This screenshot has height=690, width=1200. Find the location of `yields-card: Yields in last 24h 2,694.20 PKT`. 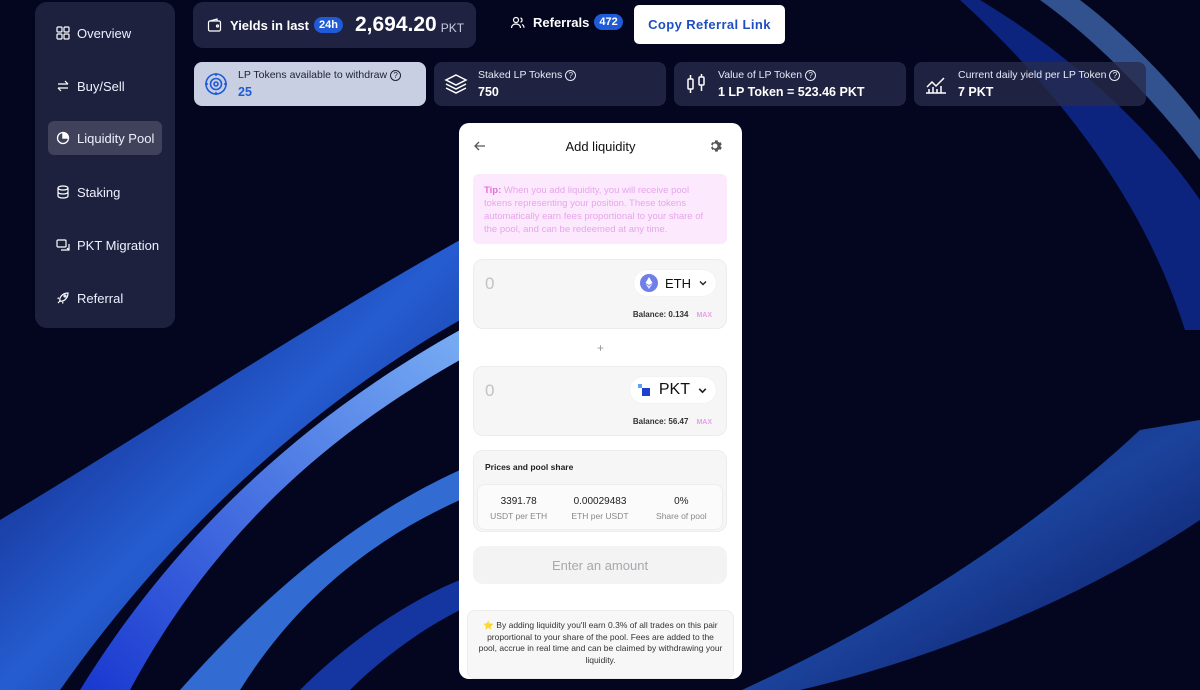

yields-card: Yields in last 24h 2,694.20 PKT is located at coordinates (334, 25).